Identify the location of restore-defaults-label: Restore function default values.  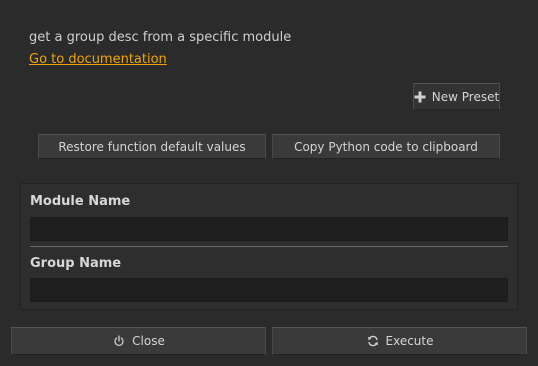
(152, 146).